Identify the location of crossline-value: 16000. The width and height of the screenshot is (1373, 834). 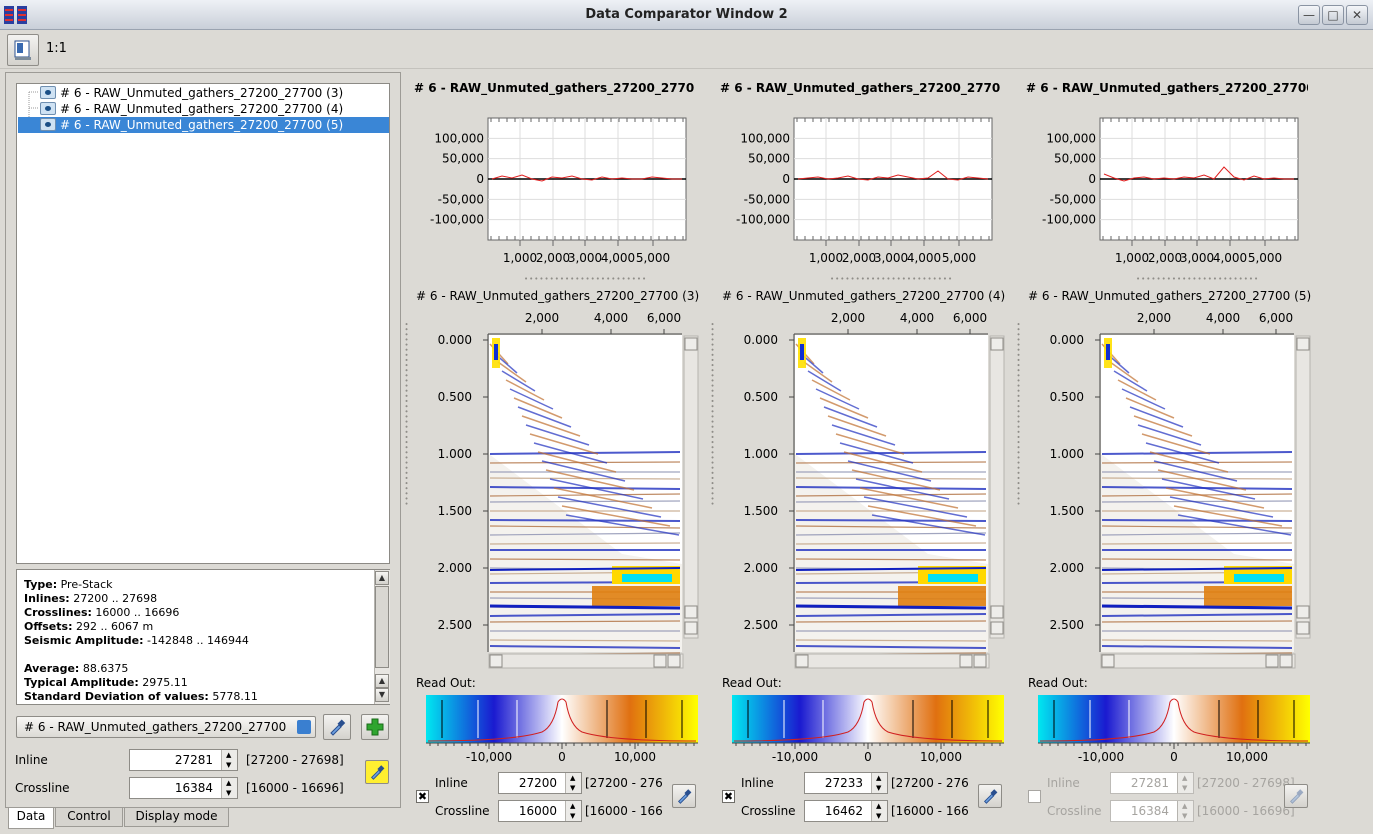
(537, 811).